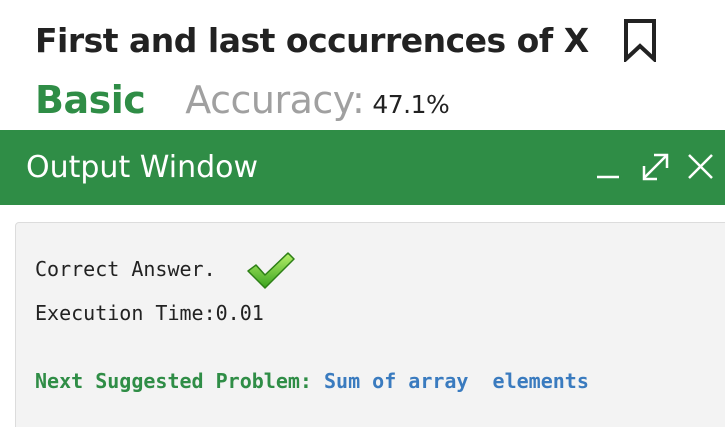 This screenshot has width=725, height=427. Describe the element at coordinates (125, 269) in the screenshot. I see `result-text: Correct Answer.` at that location.